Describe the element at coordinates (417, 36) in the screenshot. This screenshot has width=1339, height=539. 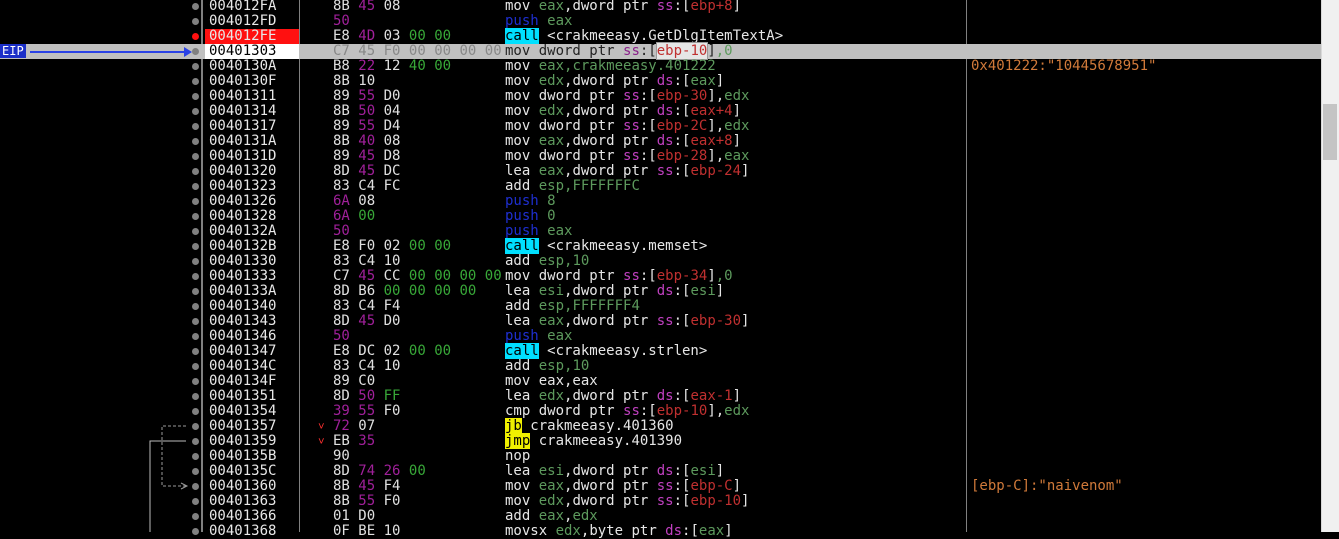
I see `opcode-bytes: E8 4D 03 00 00` at that location.